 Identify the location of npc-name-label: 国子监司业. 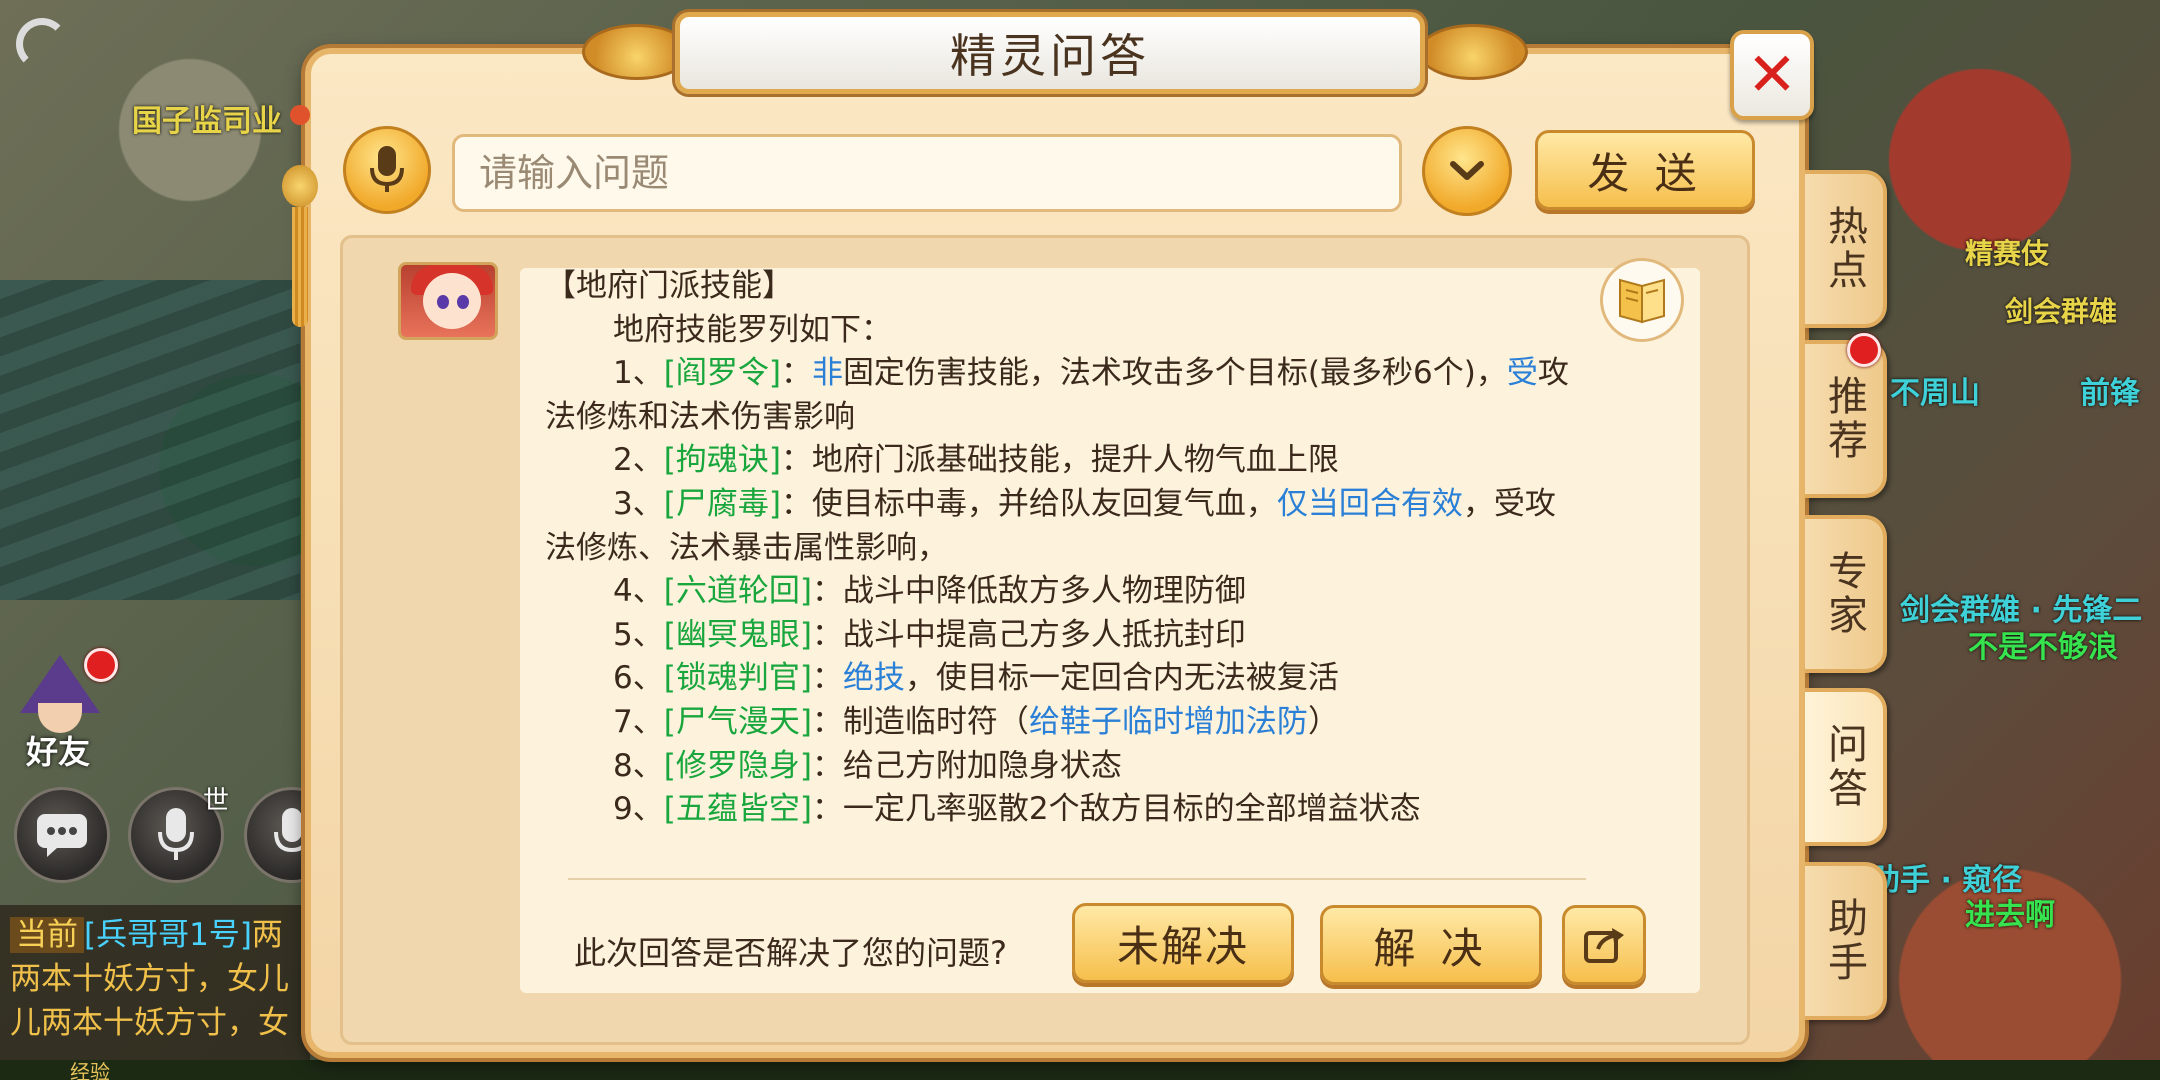
(207, 118).